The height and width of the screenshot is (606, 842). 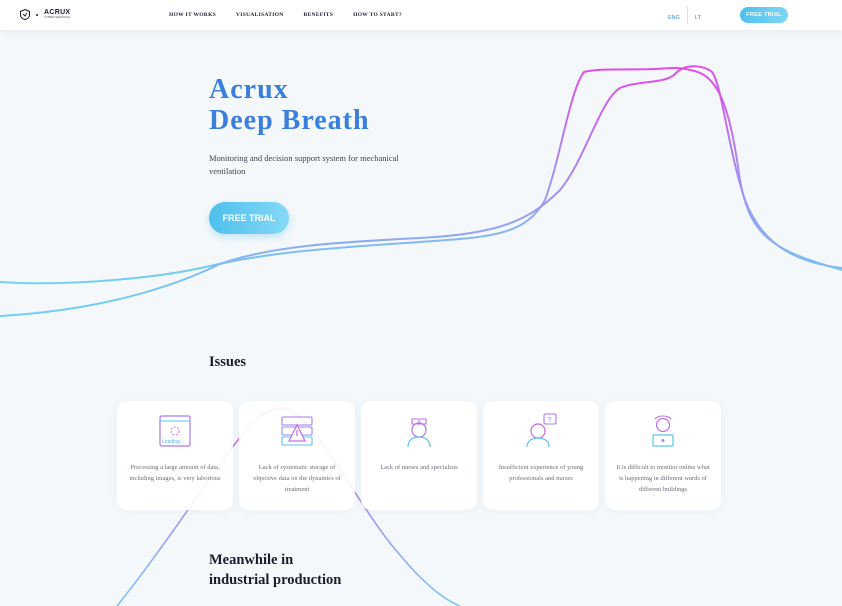 I want to click on nav-benefits: BENEFITS, so click(x=319, y=15).